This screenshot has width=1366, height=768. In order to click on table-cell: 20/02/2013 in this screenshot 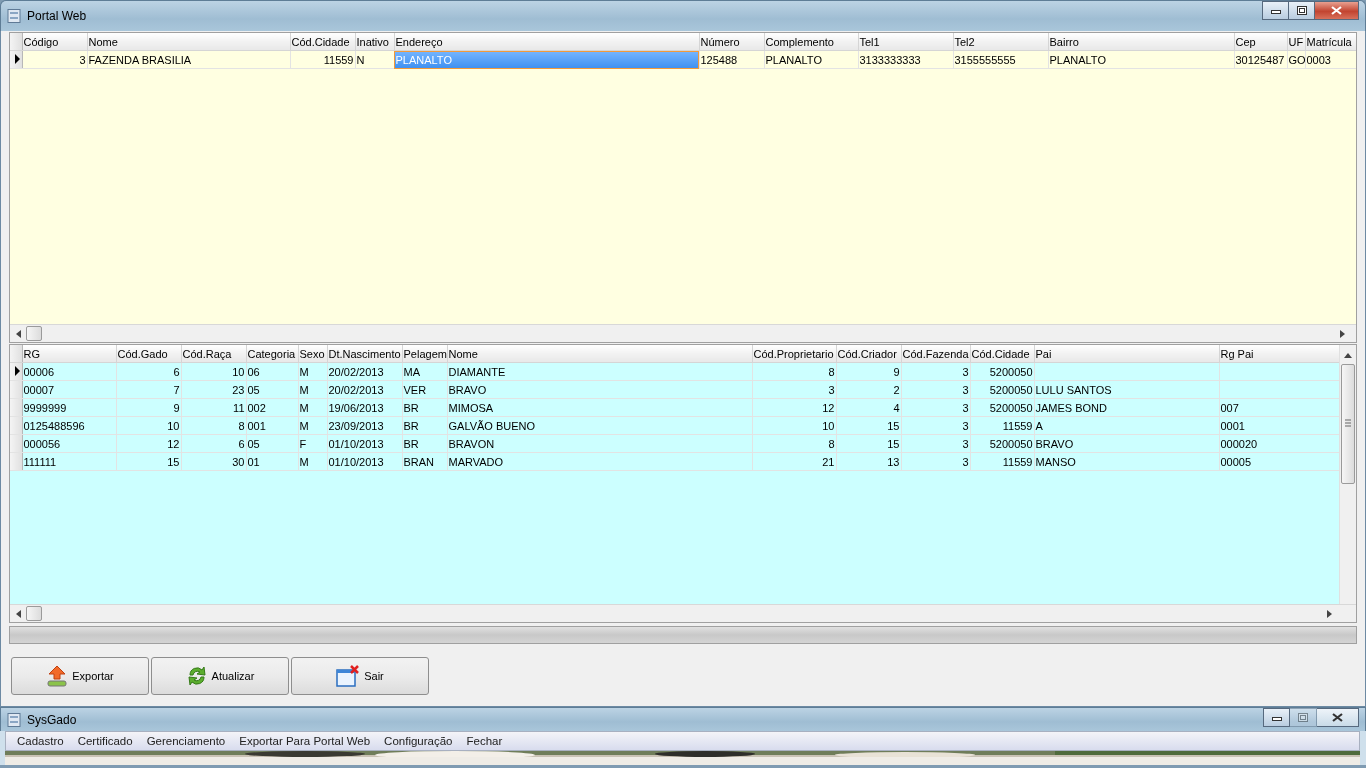, I will do `click(364, 389)`.